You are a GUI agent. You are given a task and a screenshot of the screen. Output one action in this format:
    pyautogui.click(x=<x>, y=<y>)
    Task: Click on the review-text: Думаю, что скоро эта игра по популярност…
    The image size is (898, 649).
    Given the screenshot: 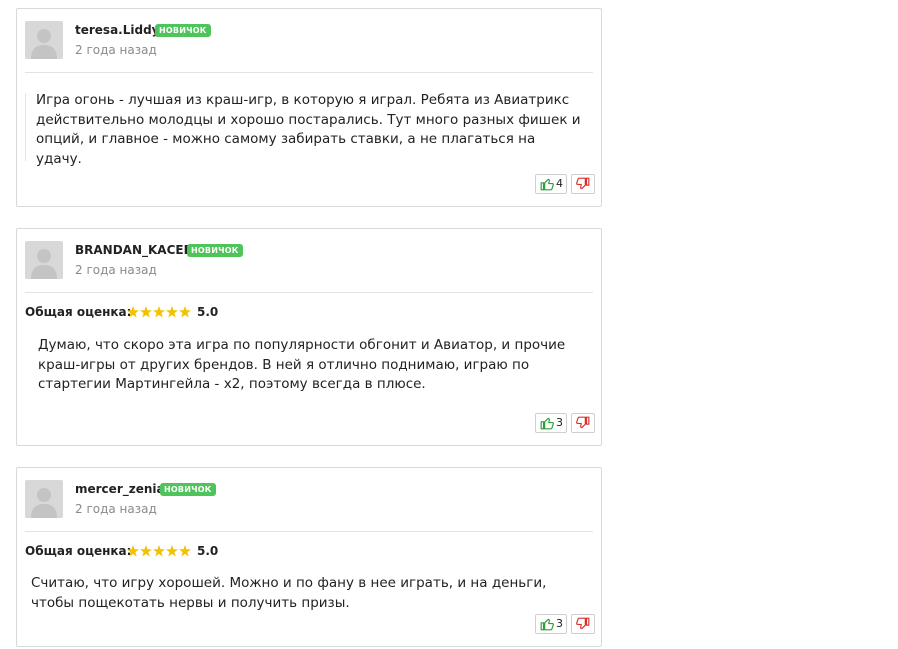 What is the action you would take?
    pyautogui.click(x=302, y=364)
    